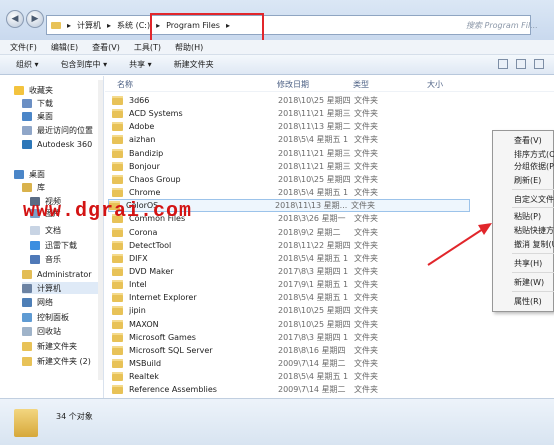  What do you see at coordinates (147, 47) in the screenshot?
I see `menu-tools: 工具(T)` at bounding box center [147, 47].